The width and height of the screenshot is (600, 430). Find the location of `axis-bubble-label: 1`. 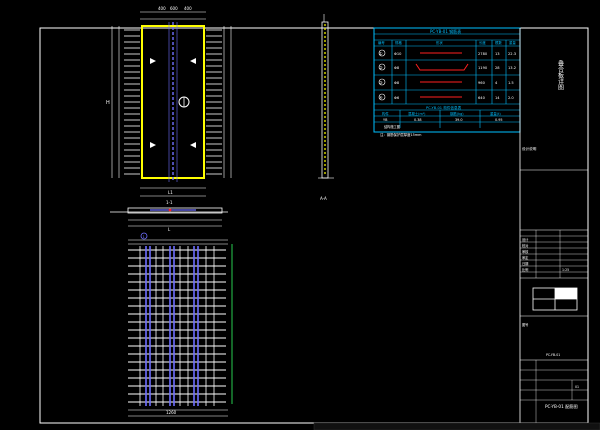

axis-bubble-label: 1 is located at coordinates (144, 237).